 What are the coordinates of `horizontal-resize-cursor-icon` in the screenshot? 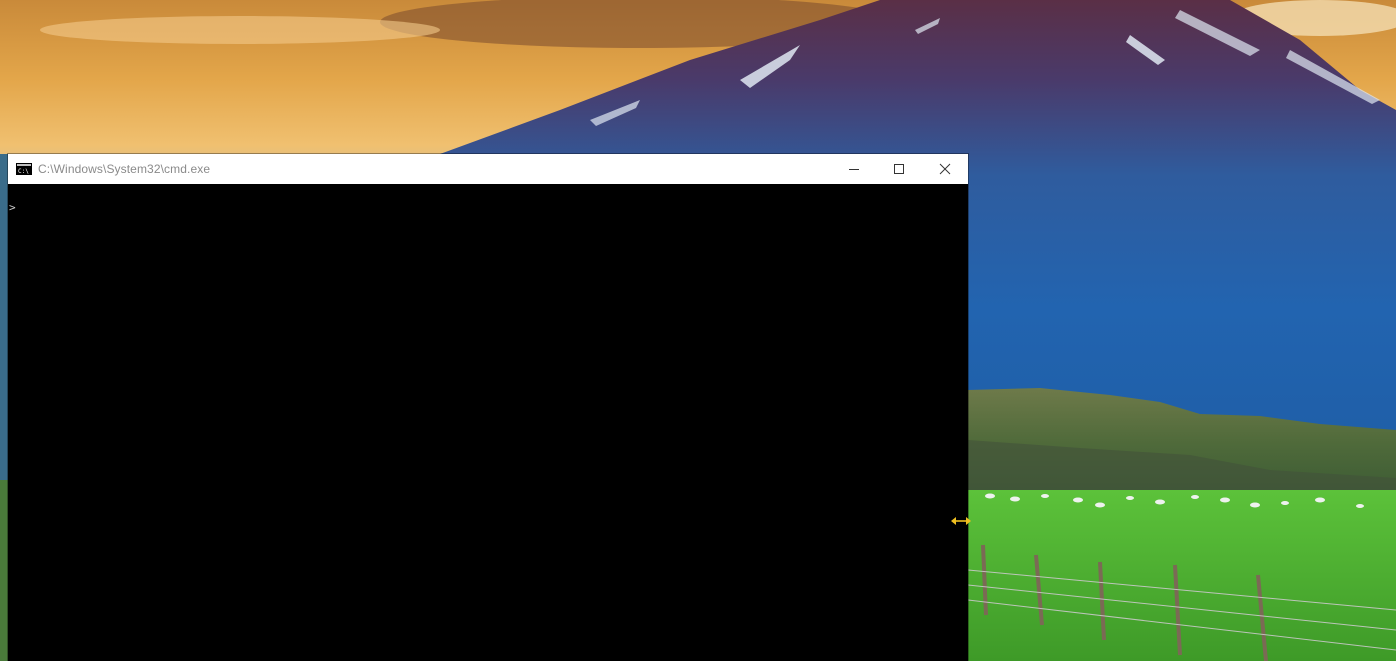 It's located at (961, 521).